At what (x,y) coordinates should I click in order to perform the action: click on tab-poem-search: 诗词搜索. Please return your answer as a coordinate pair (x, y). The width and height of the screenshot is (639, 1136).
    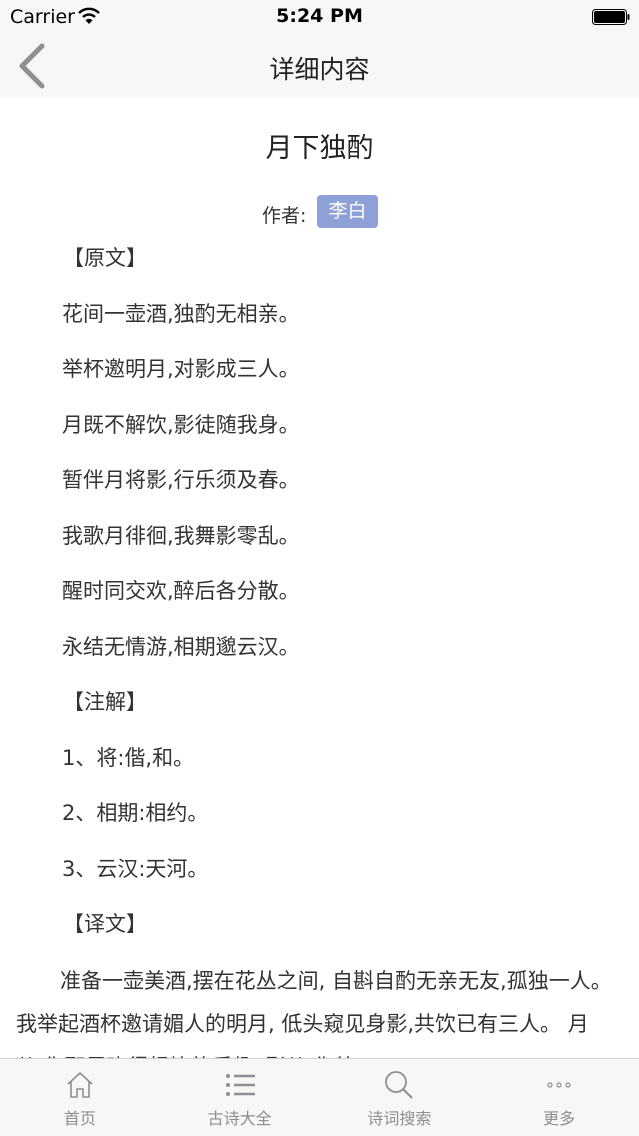
    Looking at the image, I should click on (400, 1097).